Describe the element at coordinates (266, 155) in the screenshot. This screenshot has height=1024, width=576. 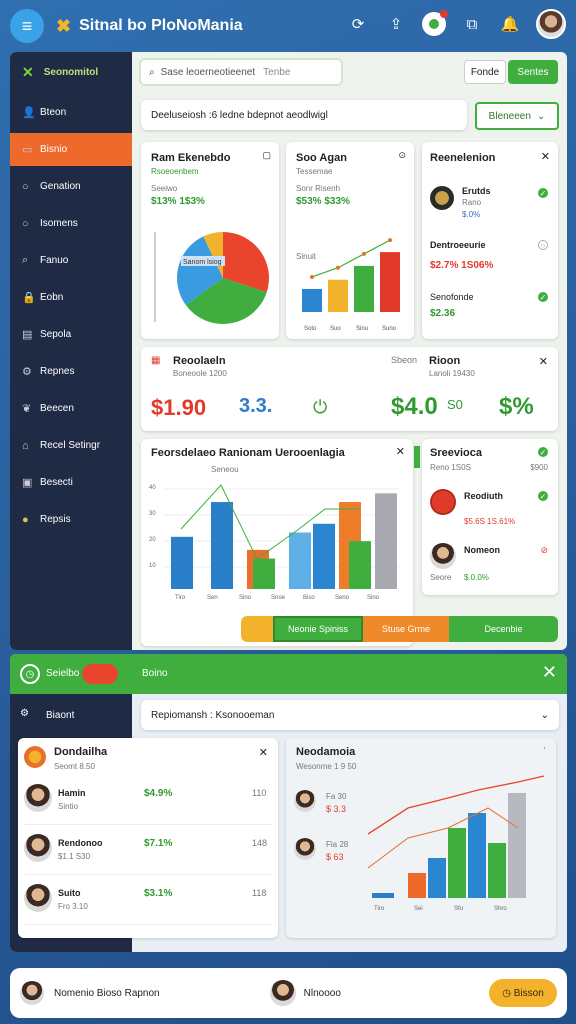
I see `checkbox-icon: ▢` at that location.